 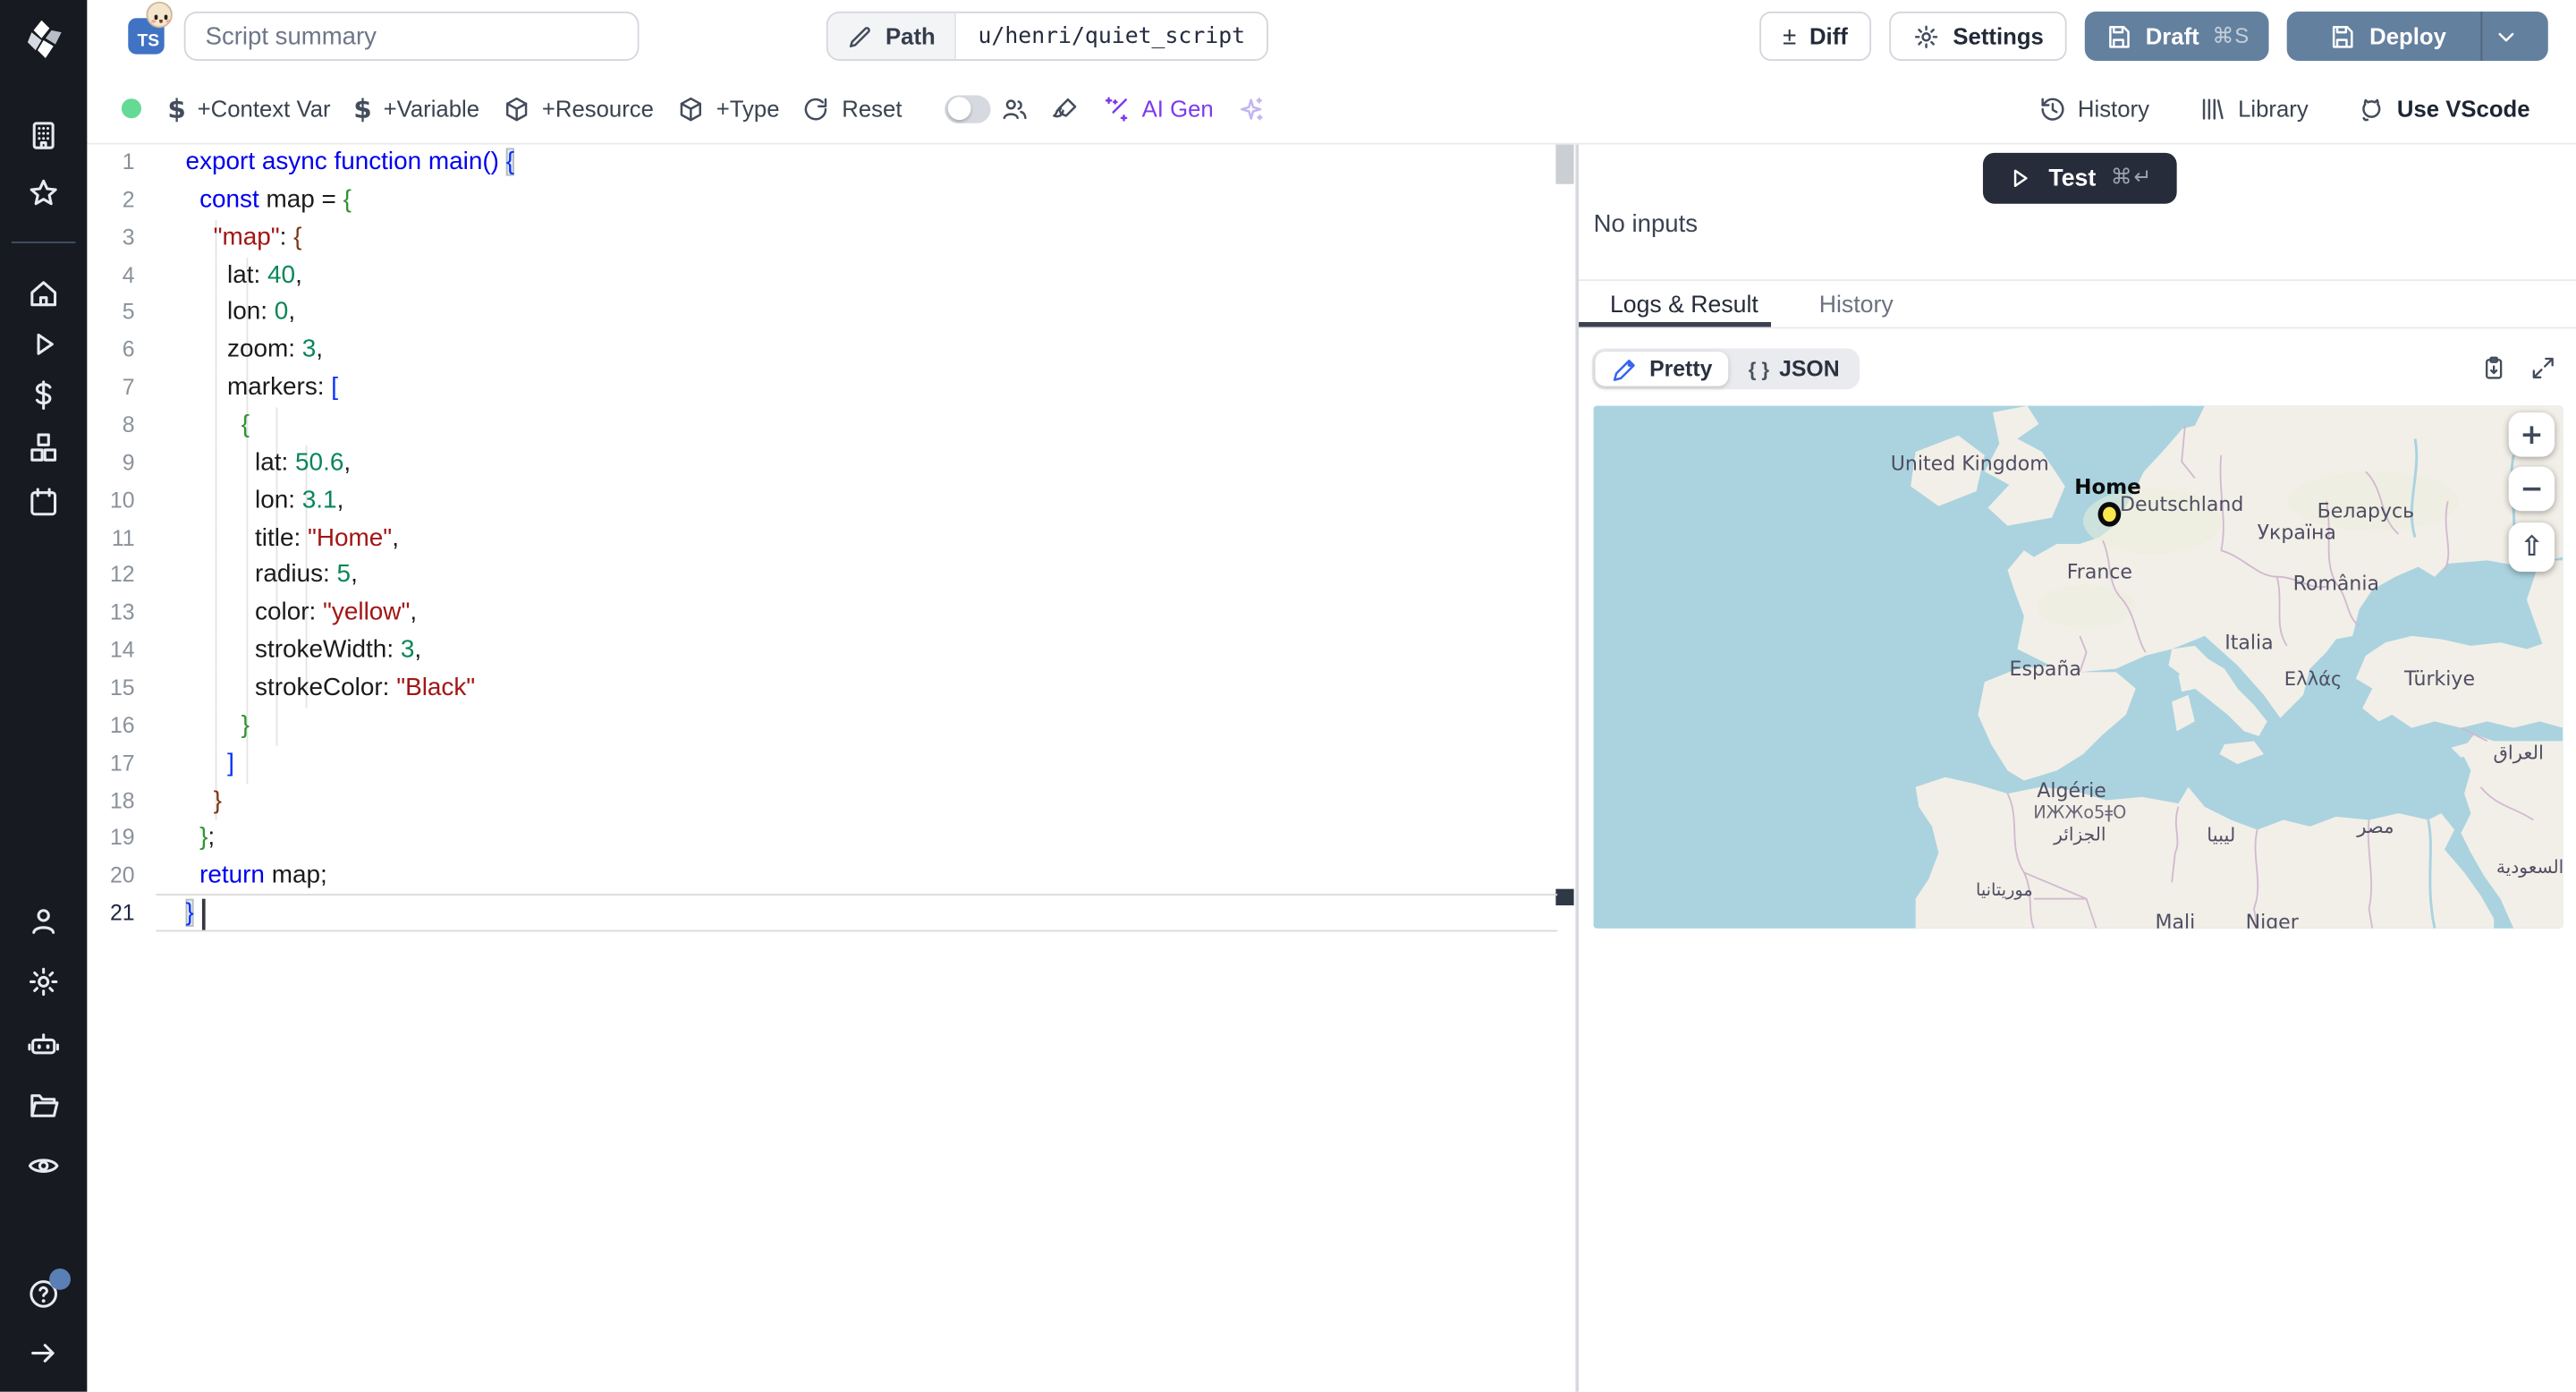 I want to click on path-widget: Path u/henri/quiet_script, so click(x=1047, y=36).